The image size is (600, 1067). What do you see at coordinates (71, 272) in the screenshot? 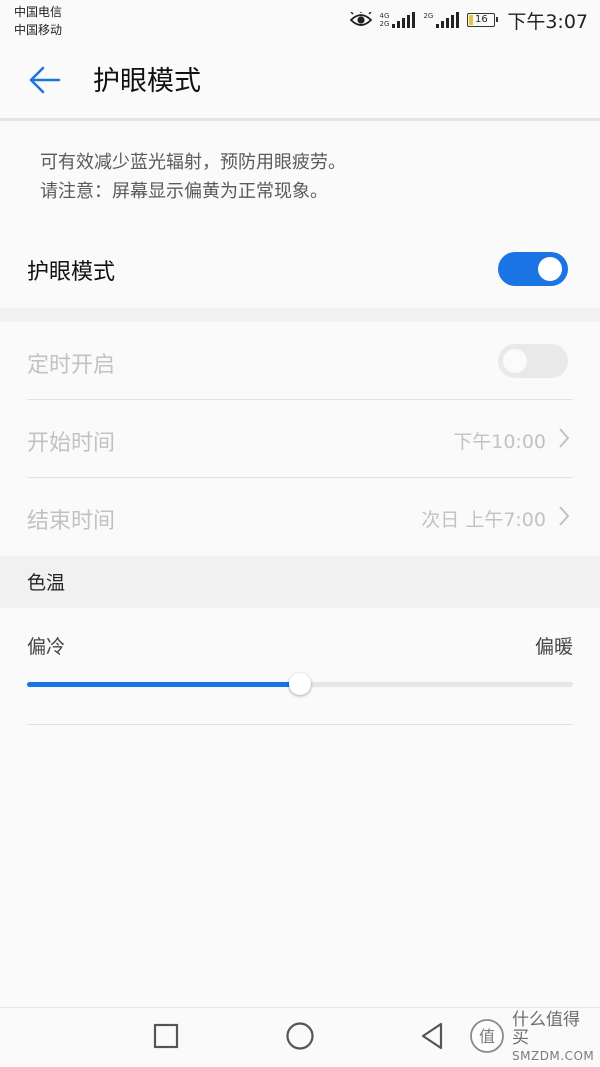
I see `eye-mode-label: 护眼模式` at bounding box center [71, 272].